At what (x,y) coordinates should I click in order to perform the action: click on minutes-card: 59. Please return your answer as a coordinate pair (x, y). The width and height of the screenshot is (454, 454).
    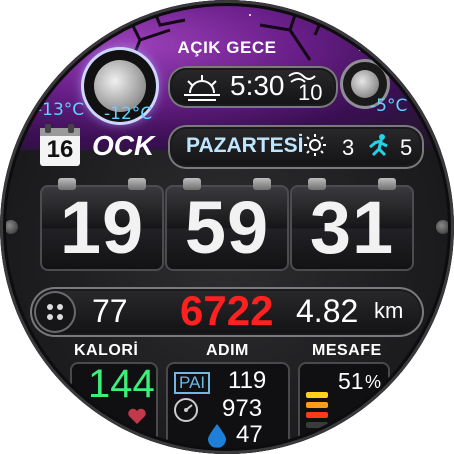
    Looking at the image, I should click on (227, 224).